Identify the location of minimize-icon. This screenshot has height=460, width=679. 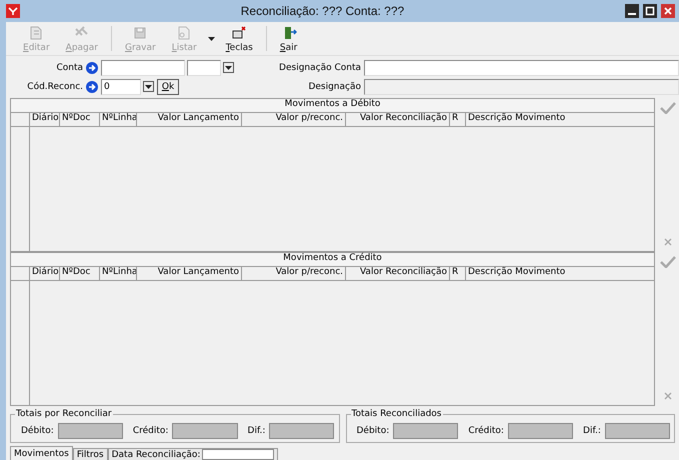
(632, 11).